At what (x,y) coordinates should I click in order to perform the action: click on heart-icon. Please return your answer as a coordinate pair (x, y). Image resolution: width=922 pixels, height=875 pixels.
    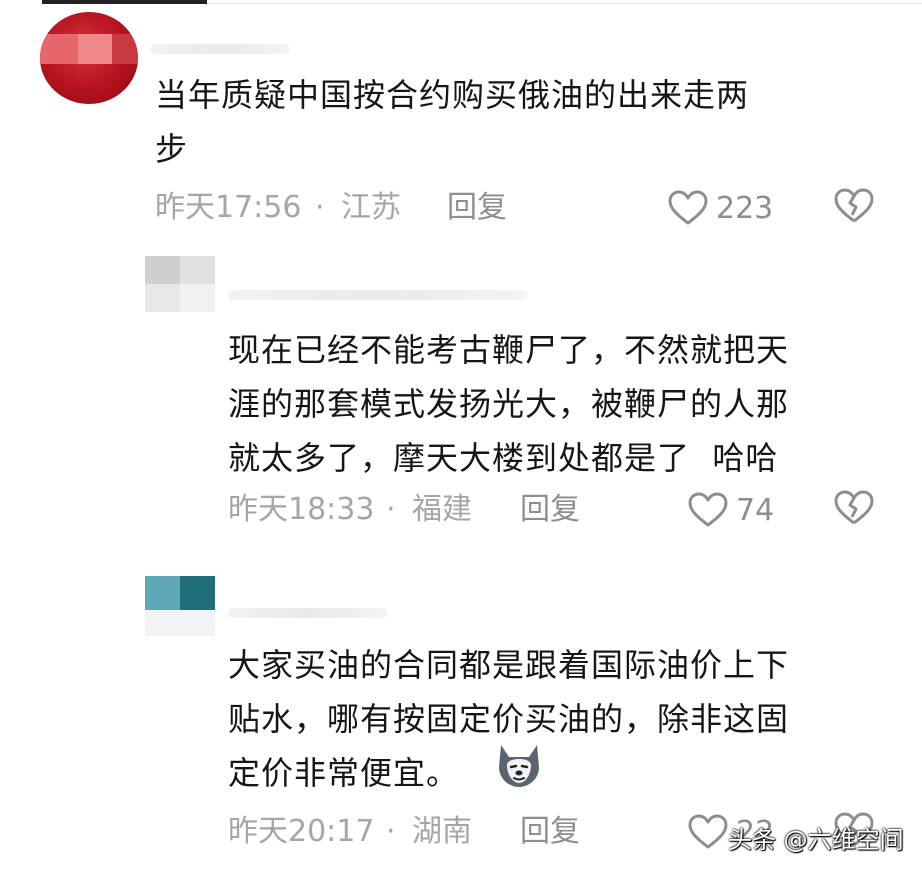
    Looking at the image, I should click on (708, 832).